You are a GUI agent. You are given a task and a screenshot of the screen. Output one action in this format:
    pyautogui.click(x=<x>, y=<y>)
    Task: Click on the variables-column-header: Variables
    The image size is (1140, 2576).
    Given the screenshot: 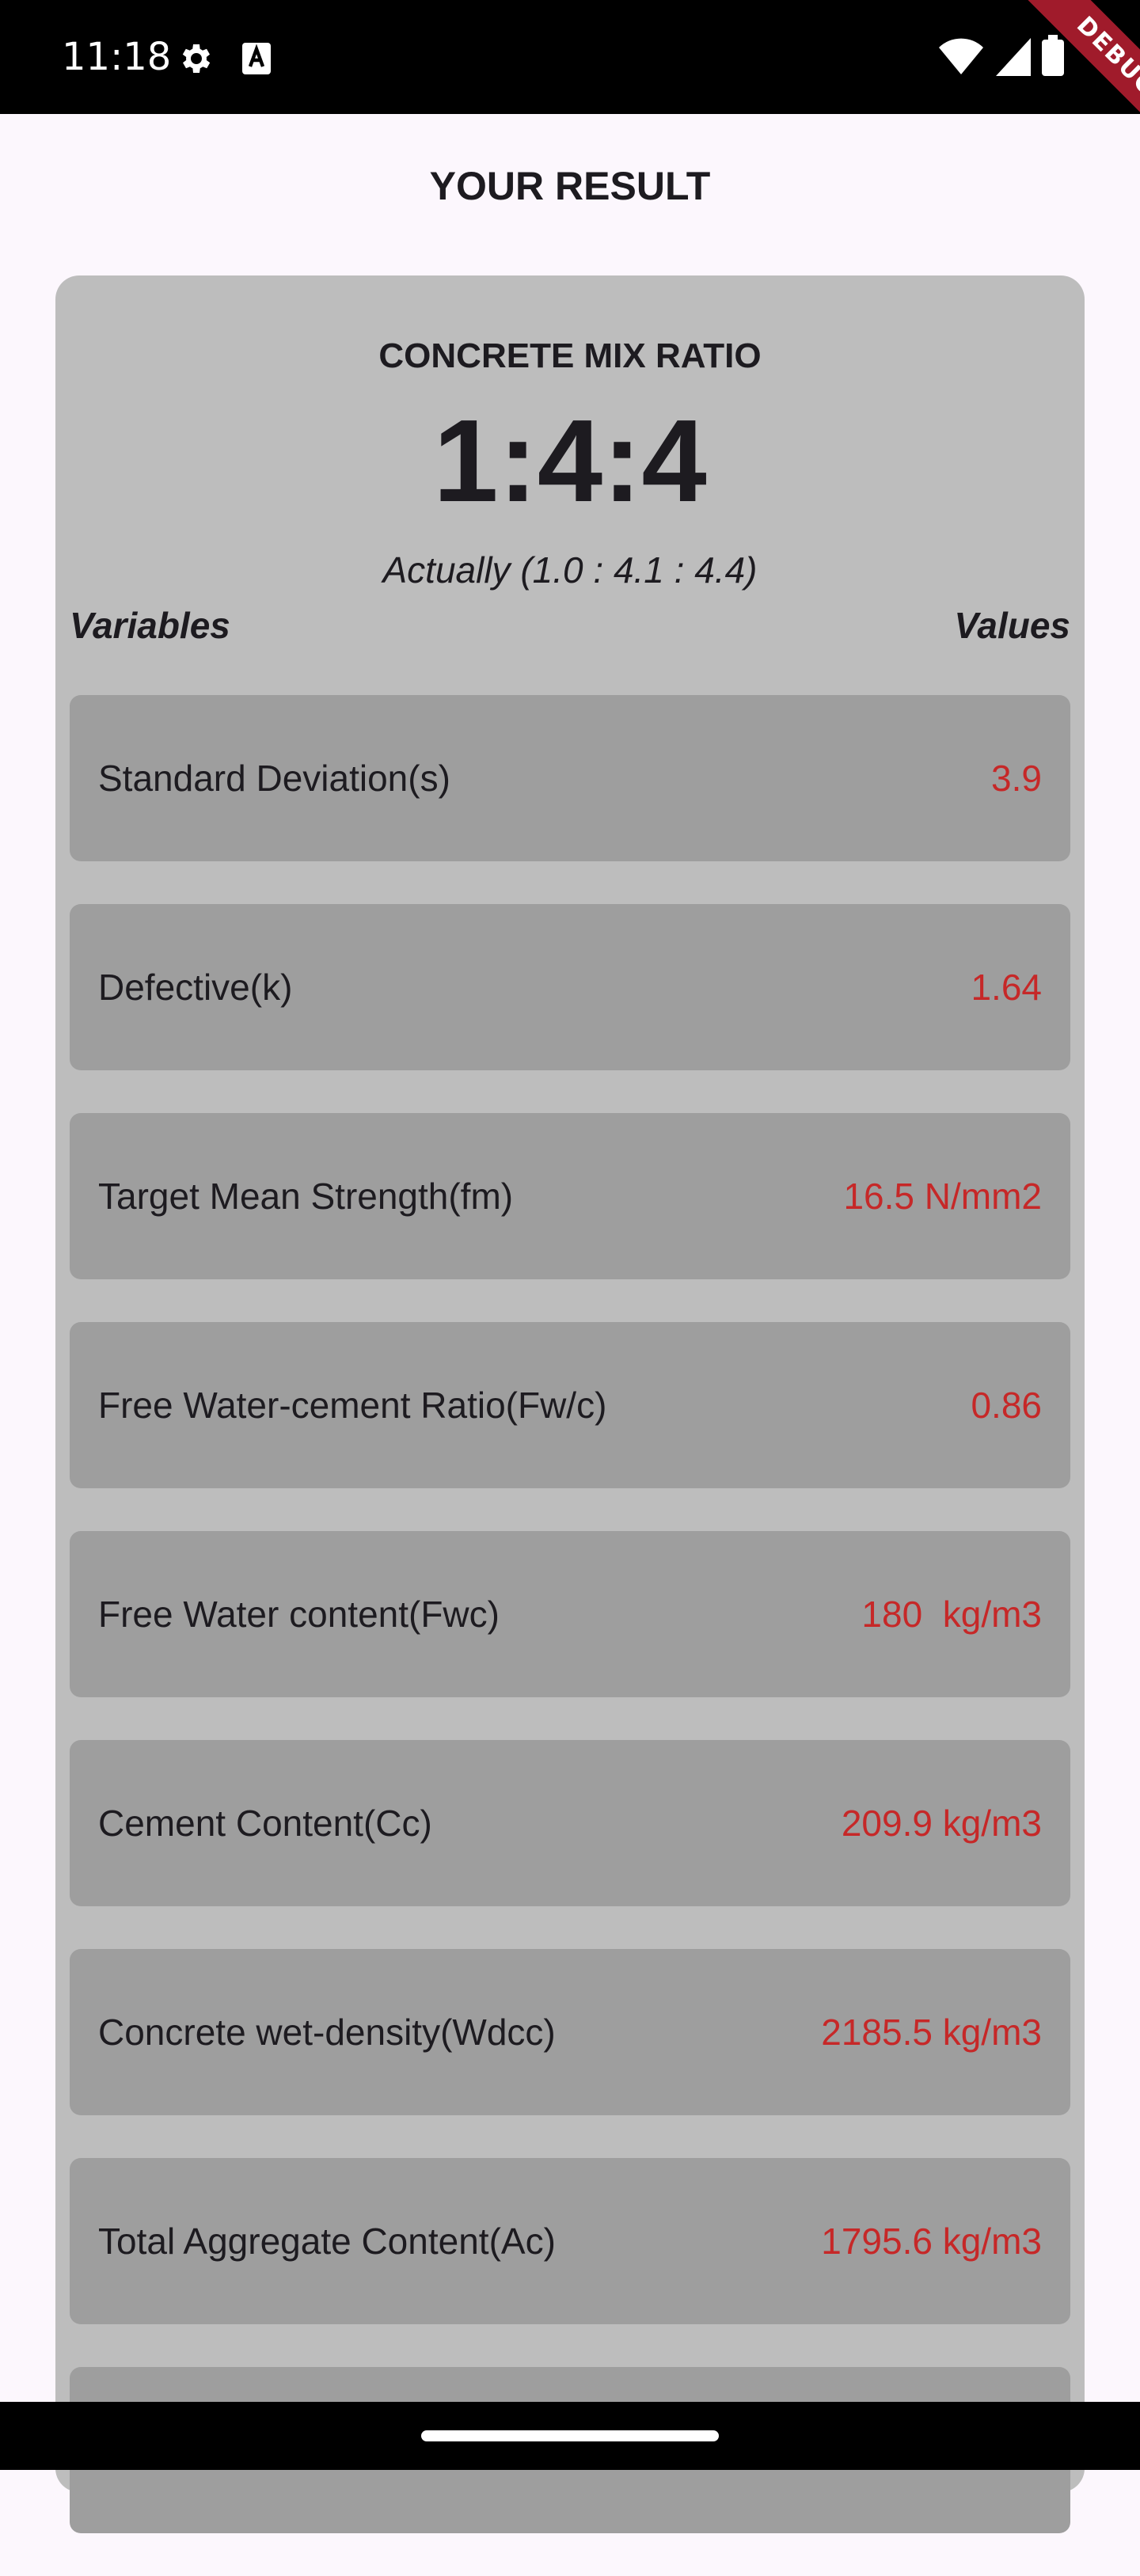 What is the action you would take?
    pyautogui.click(x=150, y=625)
    